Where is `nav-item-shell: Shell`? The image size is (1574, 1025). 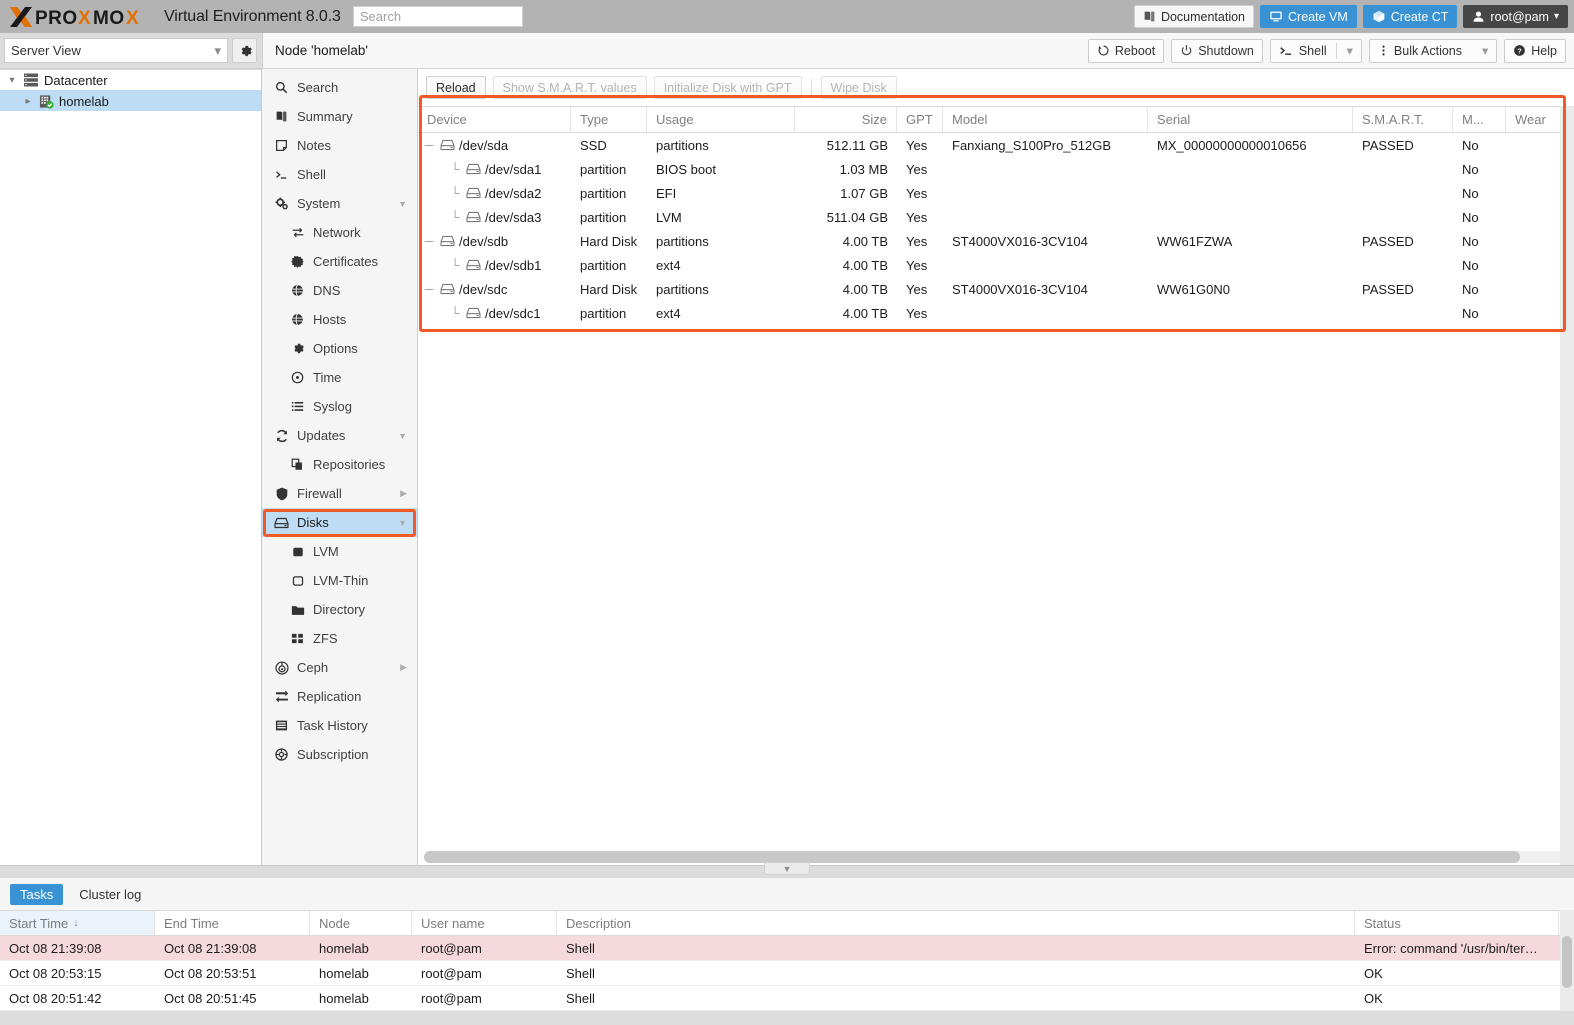 nav-item-shell: Shell is located at coordinates (339, 174).